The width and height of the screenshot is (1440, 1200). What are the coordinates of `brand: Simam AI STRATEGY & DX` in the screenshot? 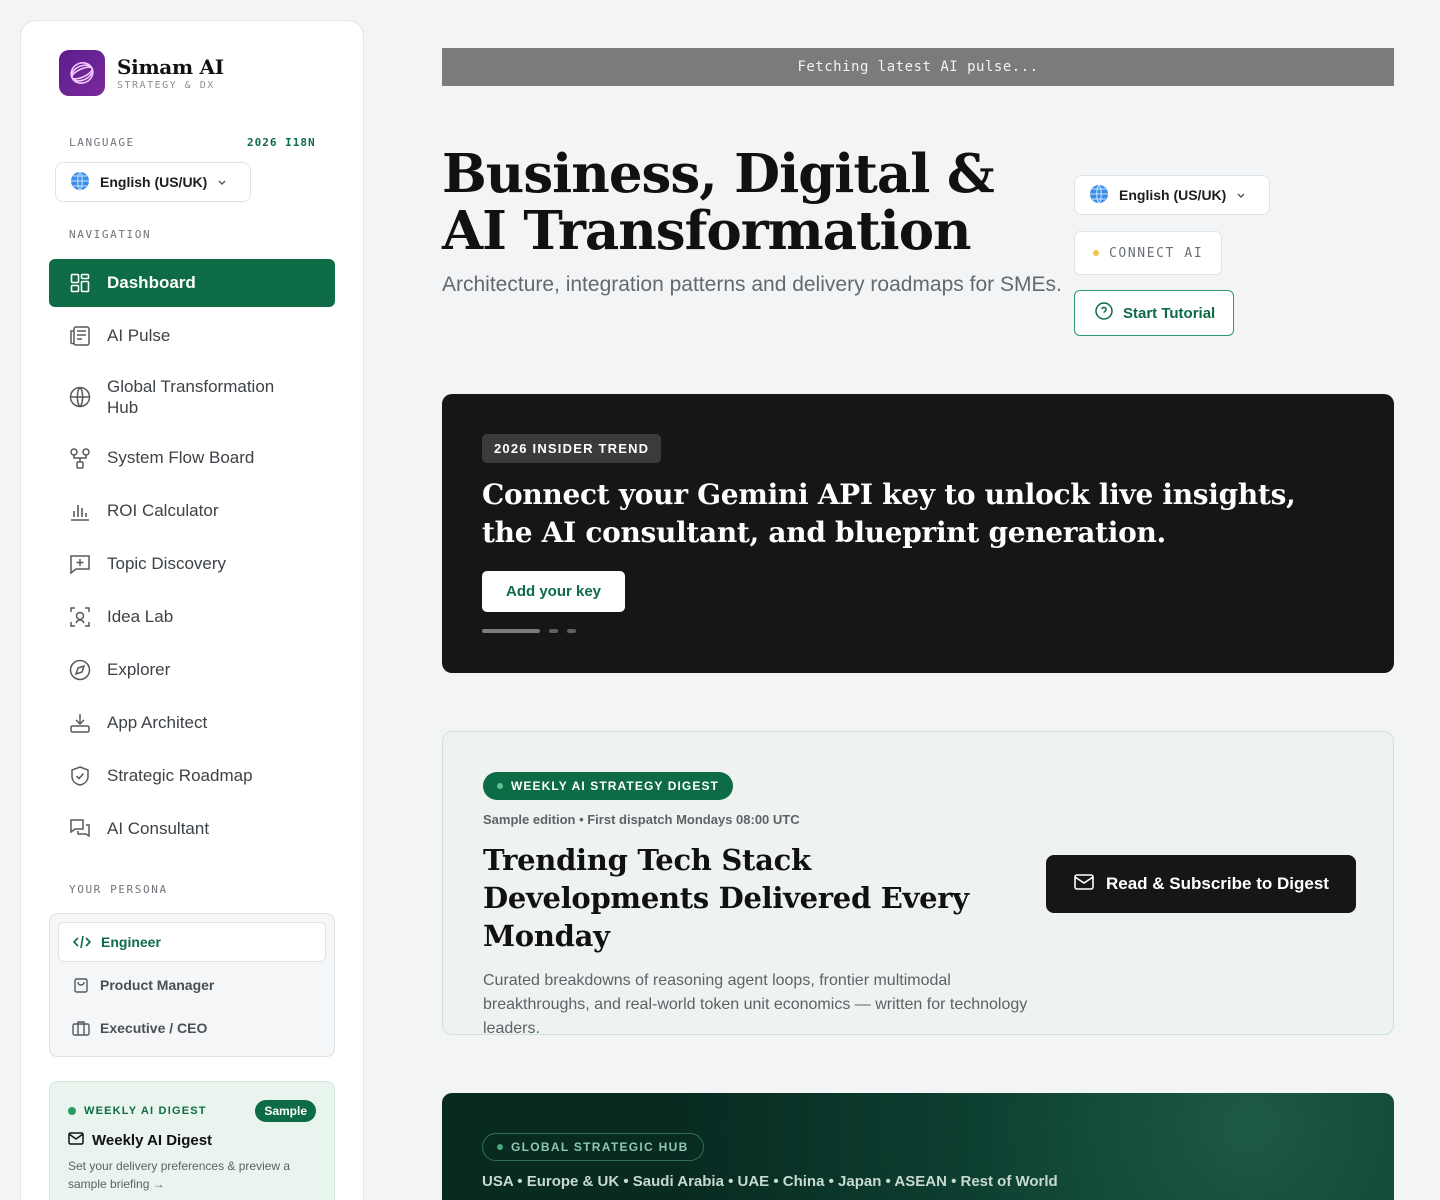 It's located at (141, 73).